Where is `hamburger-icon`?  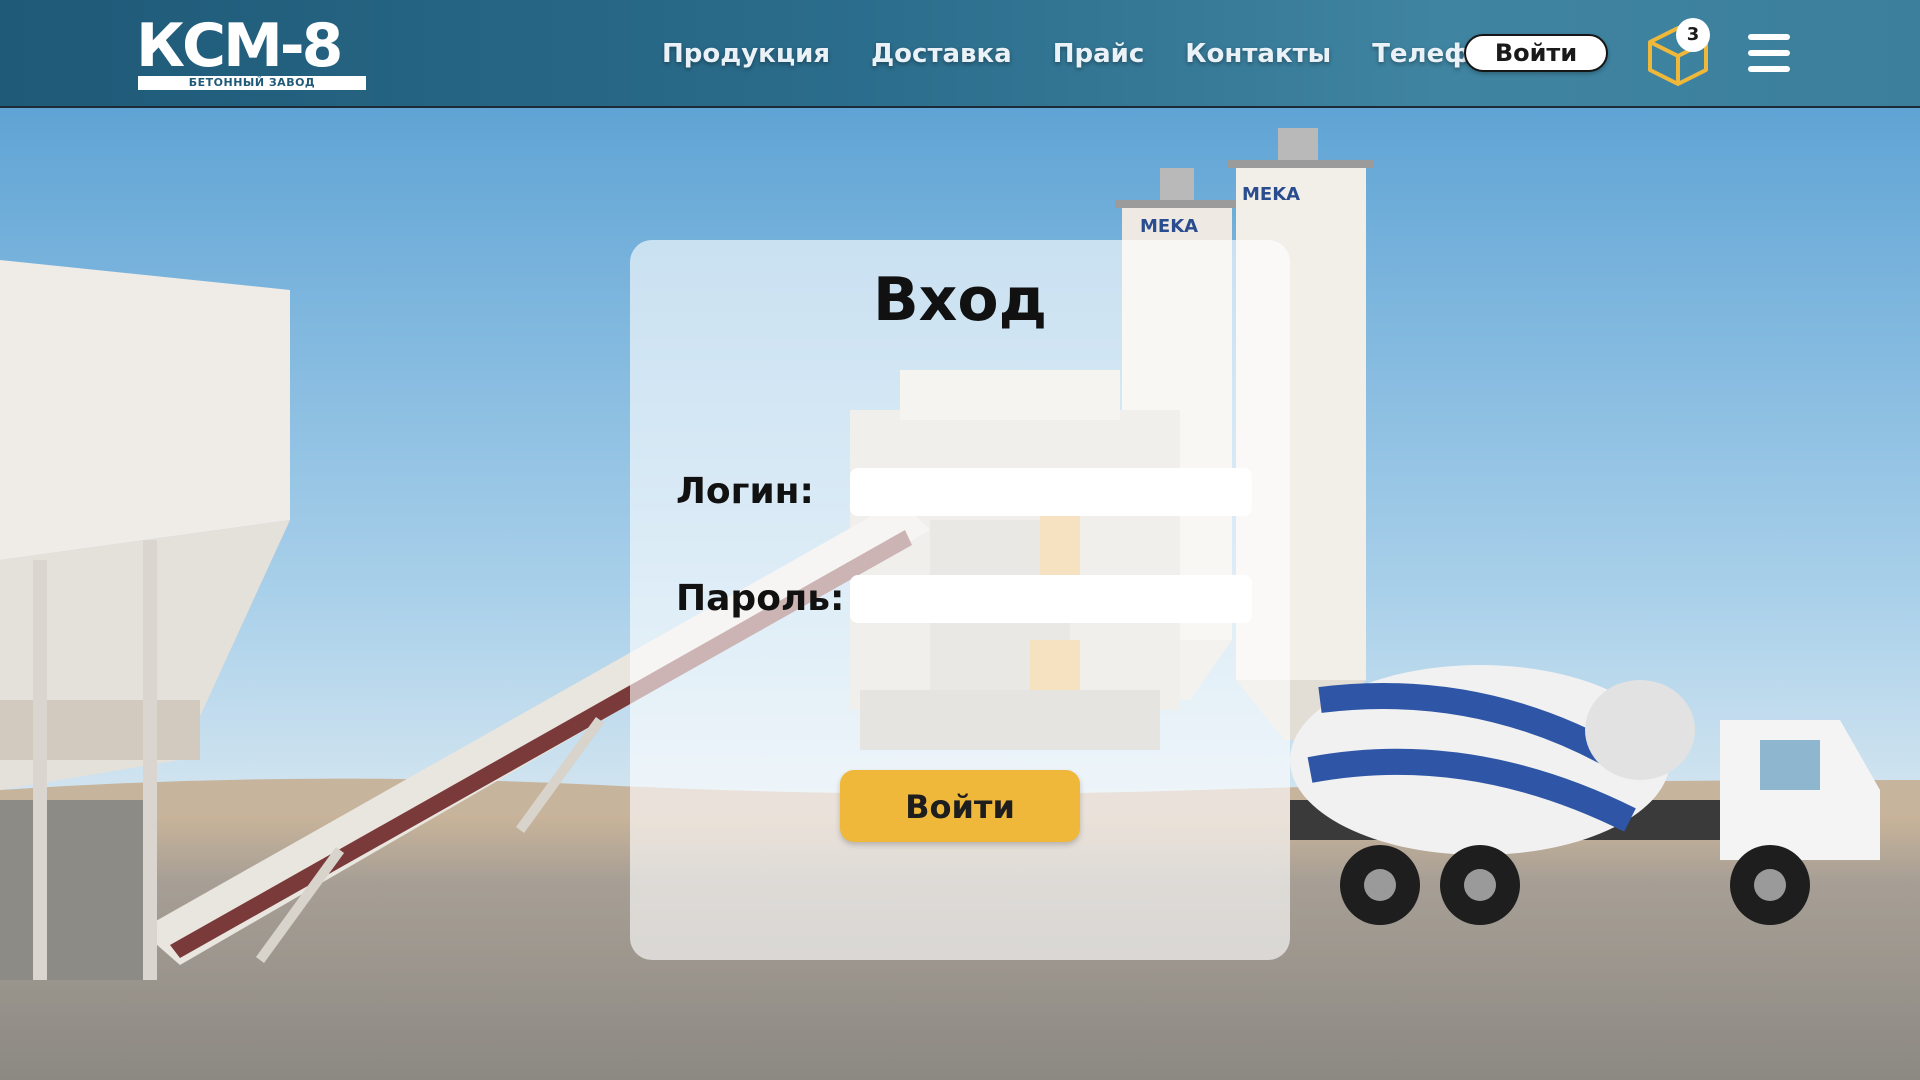 hamburger-icon is located at coordinates (1769, 53).